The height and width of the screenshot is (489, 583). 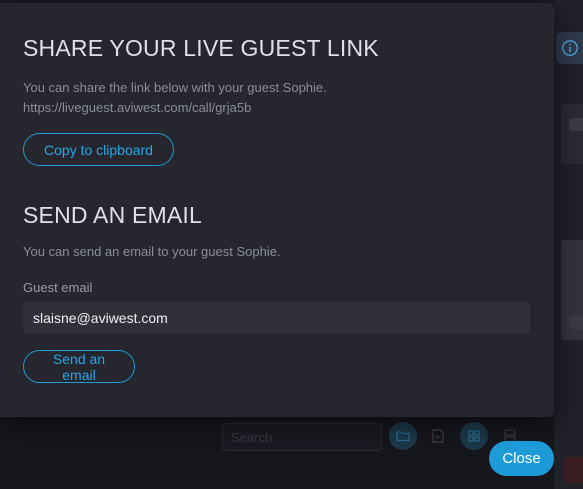 I want to click on info-icon, so click(x=569, y=48).